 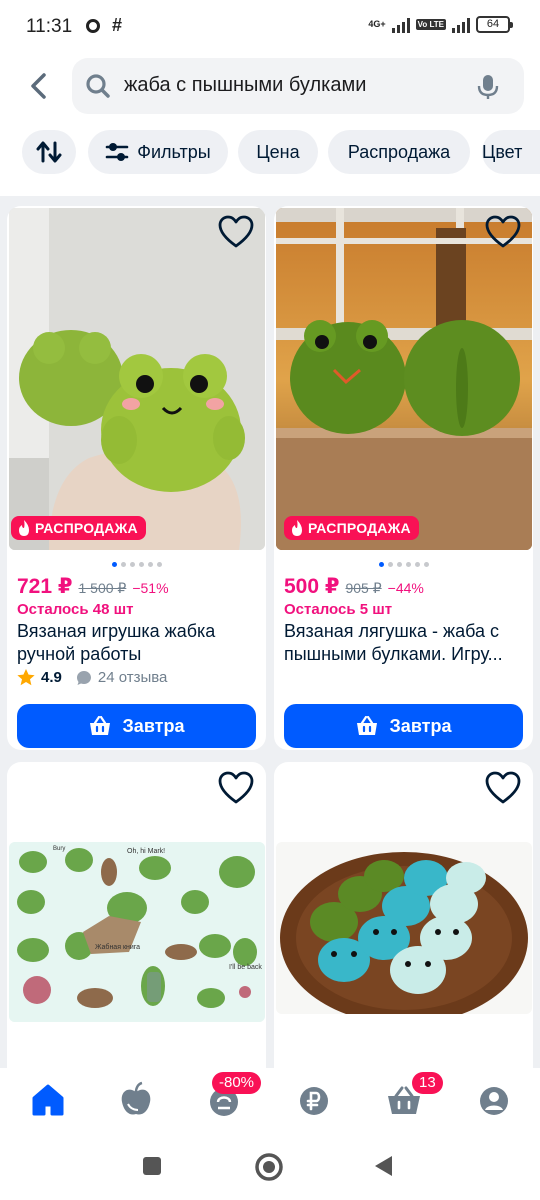 I want to click on sale-chip-label: Распродажа, so click(x=399, y=151).